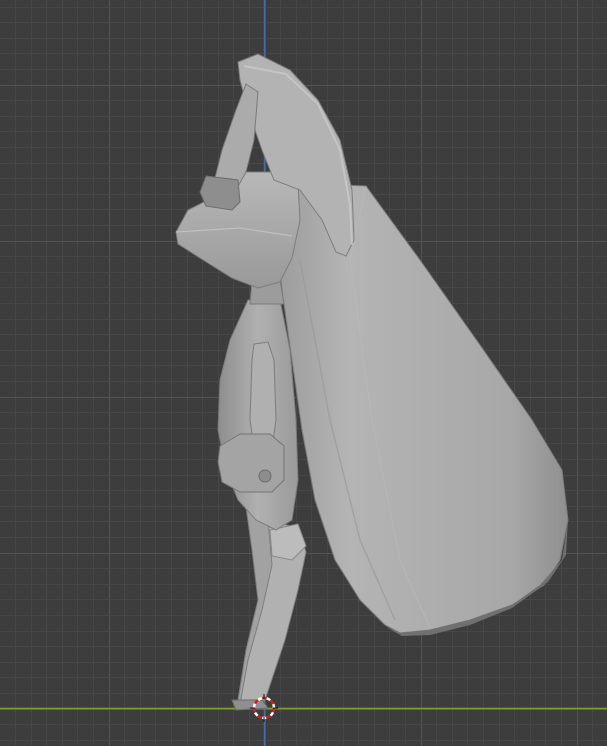 This screenshot has width=607, height=746. Describe the element at coordinates (251, 463) in the screenshot. I see `hand-mesh` at that location.